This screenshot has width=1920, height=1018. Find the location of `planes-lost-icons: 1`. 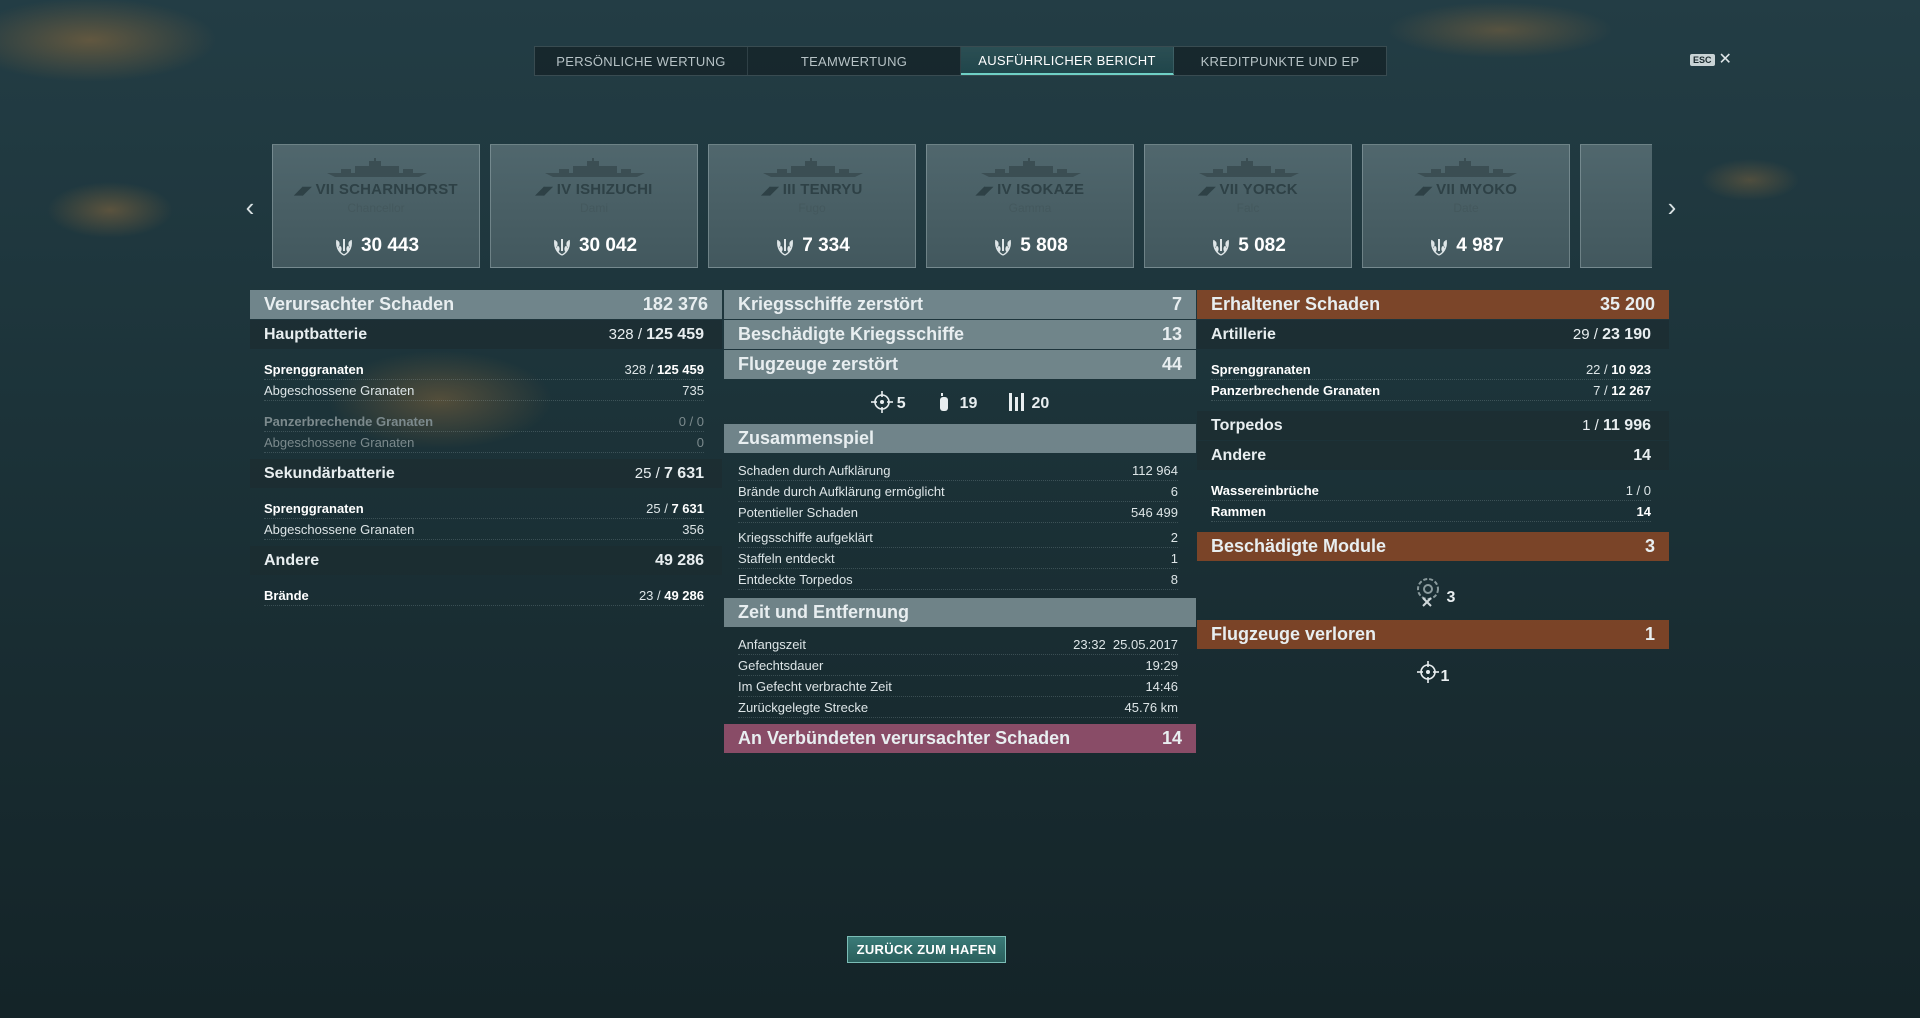

planes-lost-icons: 1 is located at coordinates (1433, 672).